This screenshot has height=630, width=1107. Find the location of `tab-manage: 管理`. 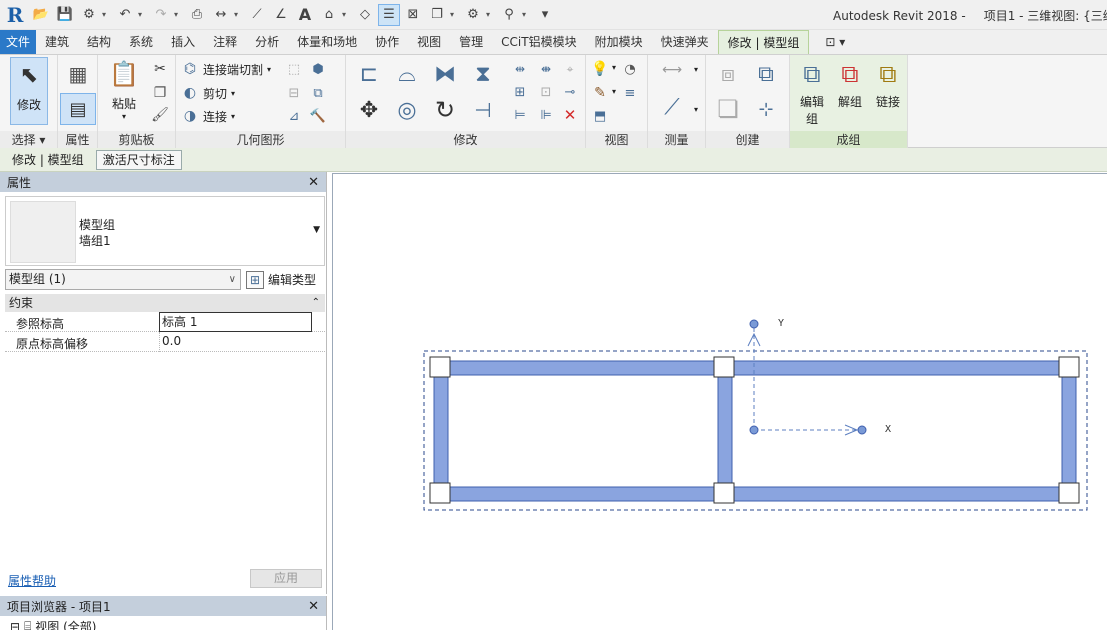

tab-manage: 管理 is located at coordinates (471, 42).